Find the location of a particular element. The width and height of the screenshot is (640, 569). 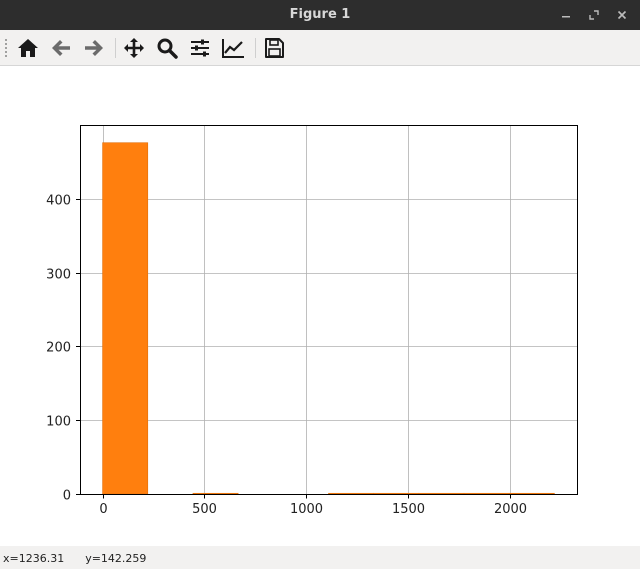

save-icon is located at coordinates (274, 48).